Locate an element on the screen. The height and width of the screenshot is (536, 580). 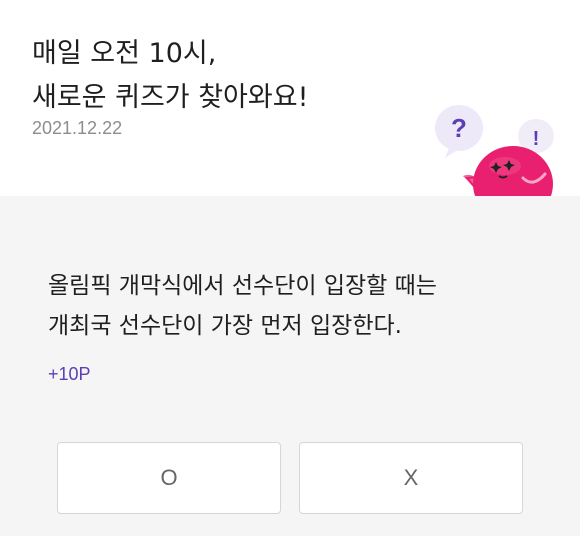
answer-x-button: X is located at coordinates (411, 478).